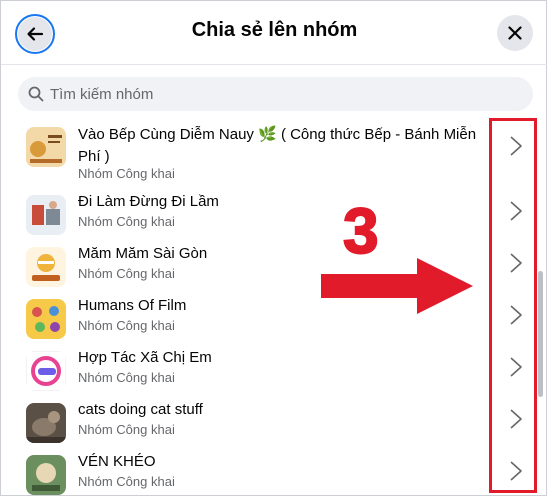 Image resolution: width=547 pixels, height=497 pixels. I want to click on group-row: Đi Làm Đừng Đi Lầm Nhóm Công khai, so click(274, 218).